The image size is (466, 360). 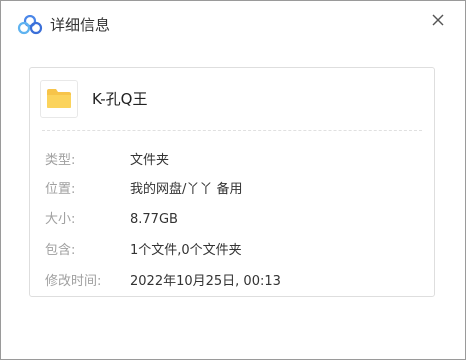 What do you see at coordinates (60, 189) in the screenshot?
I see `detail-label: 位置:` at bounding box center [60, 189].